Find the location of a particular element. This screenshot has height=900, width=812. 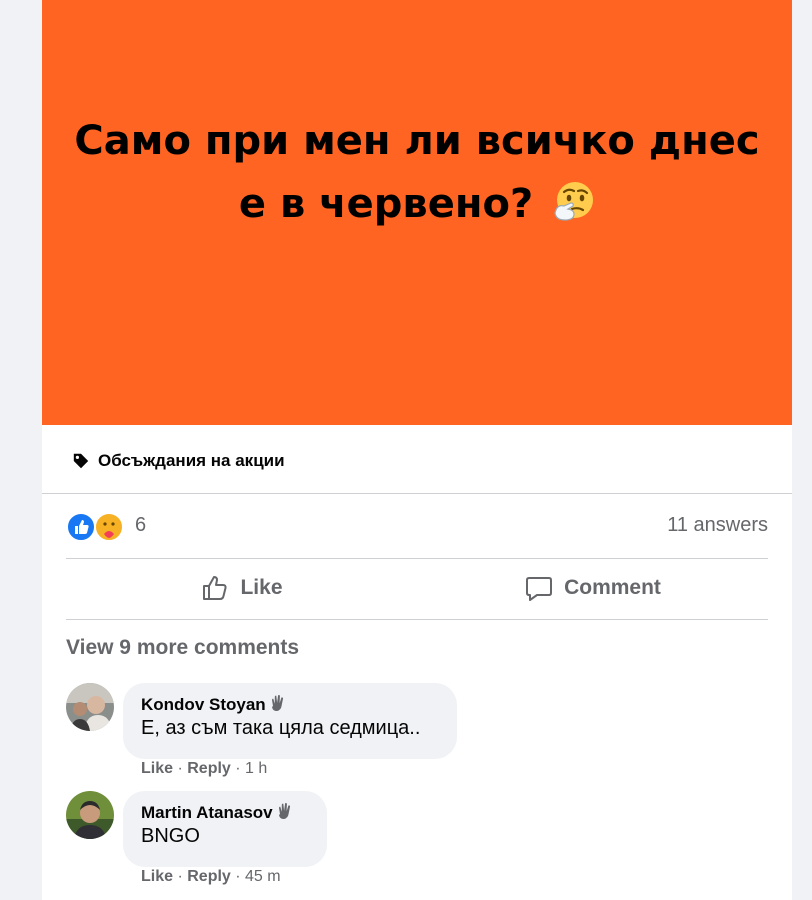

thumbs-up-icon is located at coordinates (215, 588).